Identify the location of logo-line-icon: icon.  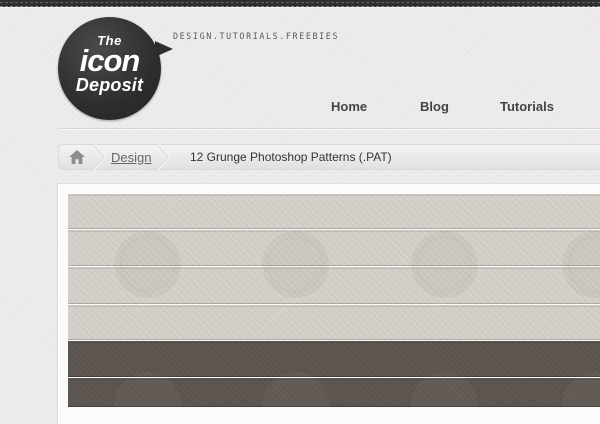
(110, 60).